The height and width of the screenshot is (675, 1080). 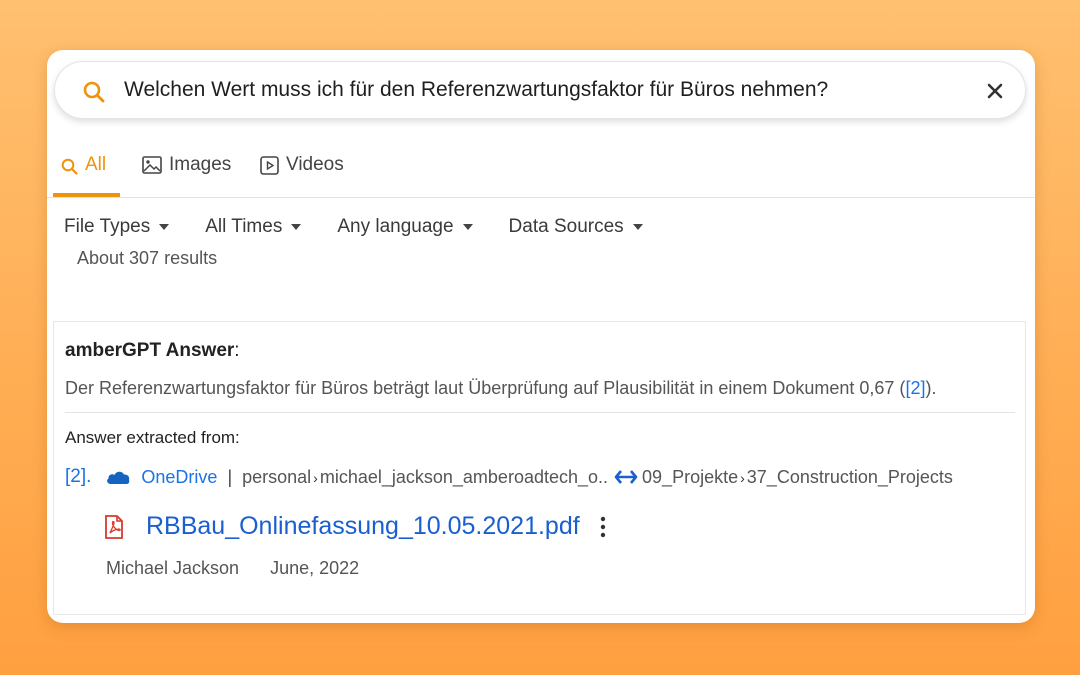 I want to click on tab-images: Images, so click(x=186, y=174).